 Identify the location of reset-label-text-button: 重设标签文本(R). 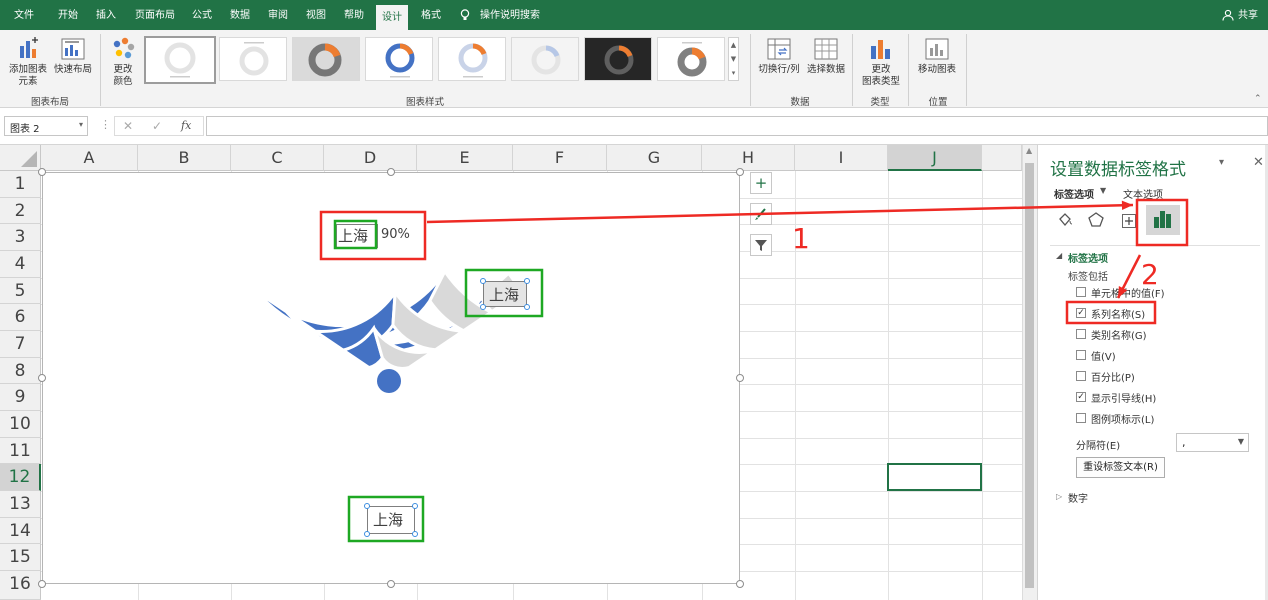
(1120, 467).